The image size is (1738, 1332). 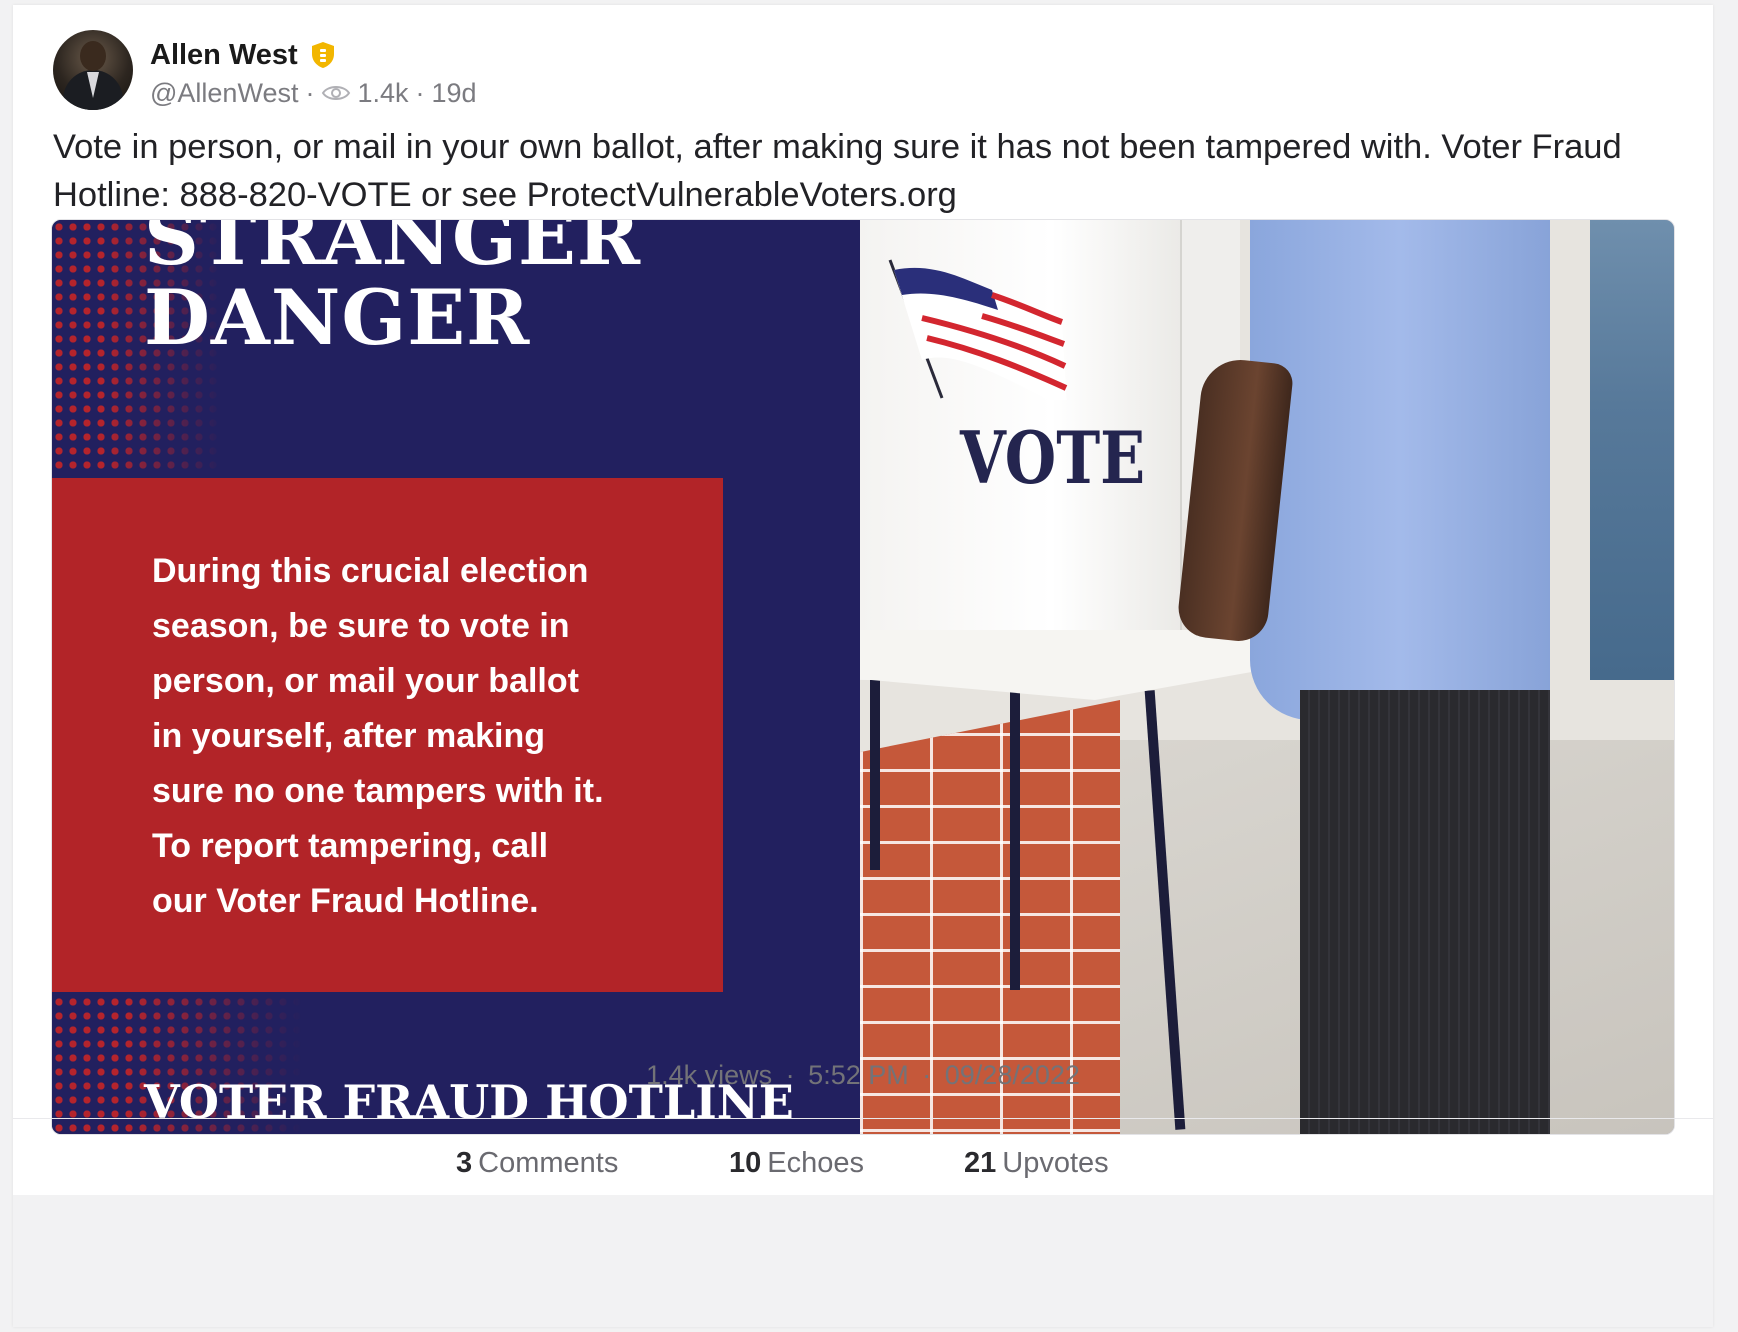 What do you see at coordinates (1400, 470) in the screenshot?
I see `voter-shirt` at bounding box center [1400, 470].